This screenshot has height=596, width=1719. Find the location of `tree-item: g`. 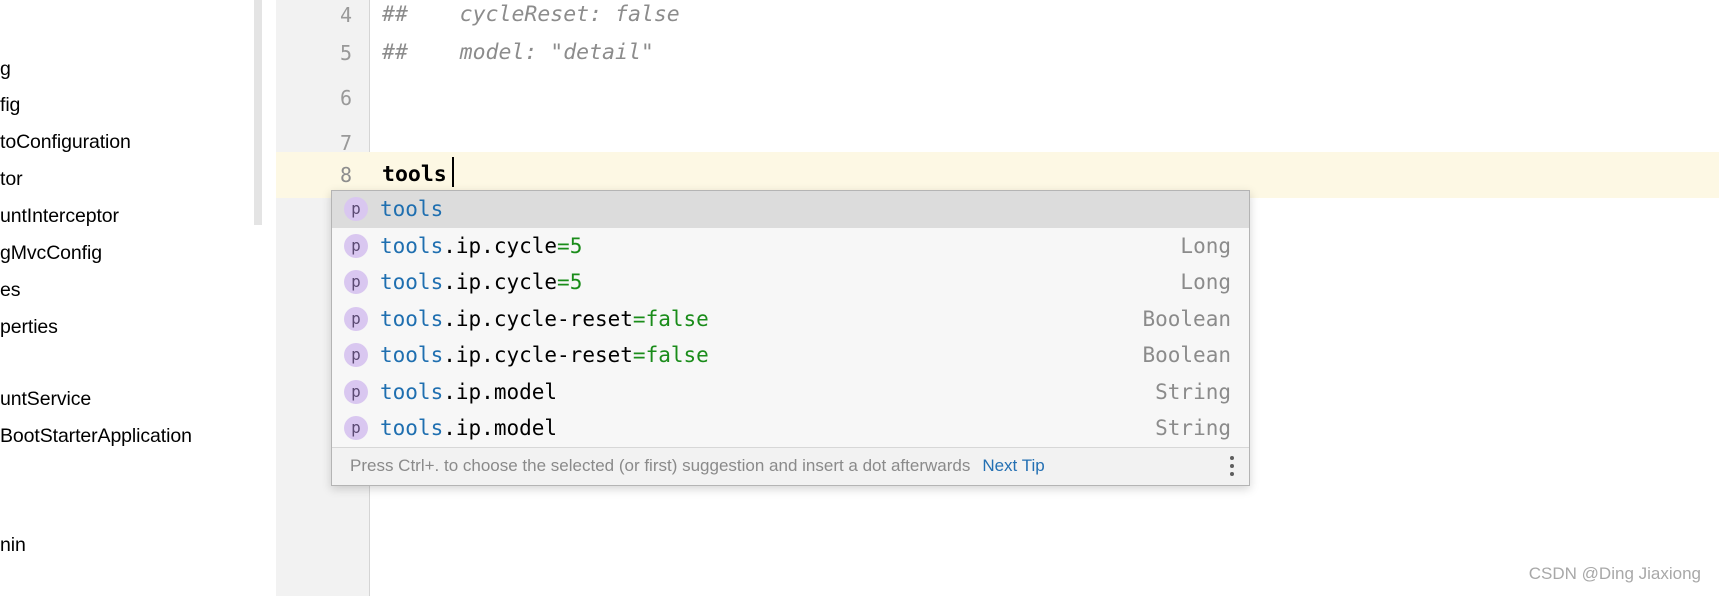

tree-item: g is located at coordinates (5, 69).